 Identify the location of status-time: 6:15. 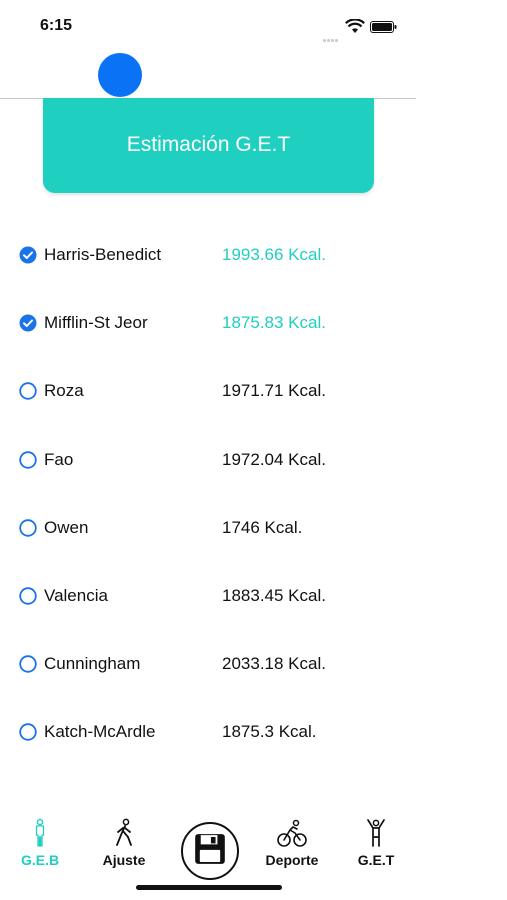
(56, 25).